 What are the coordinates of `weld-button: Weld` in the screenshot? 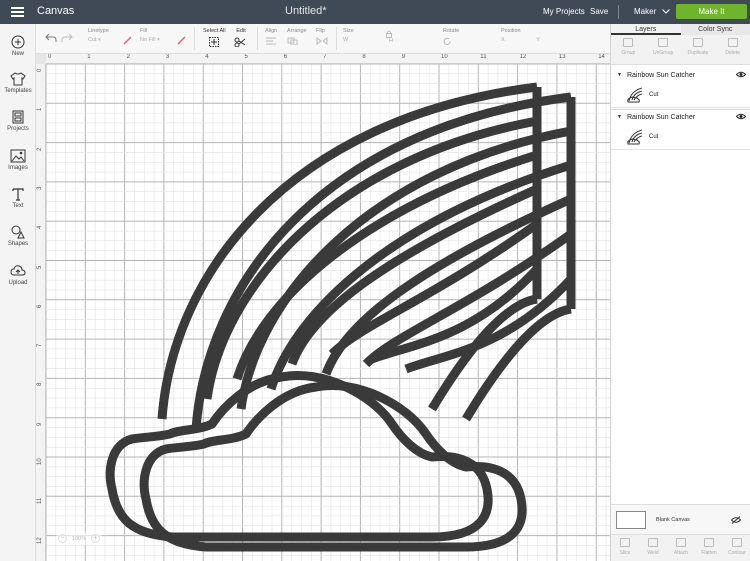 It's located at (653, 548).